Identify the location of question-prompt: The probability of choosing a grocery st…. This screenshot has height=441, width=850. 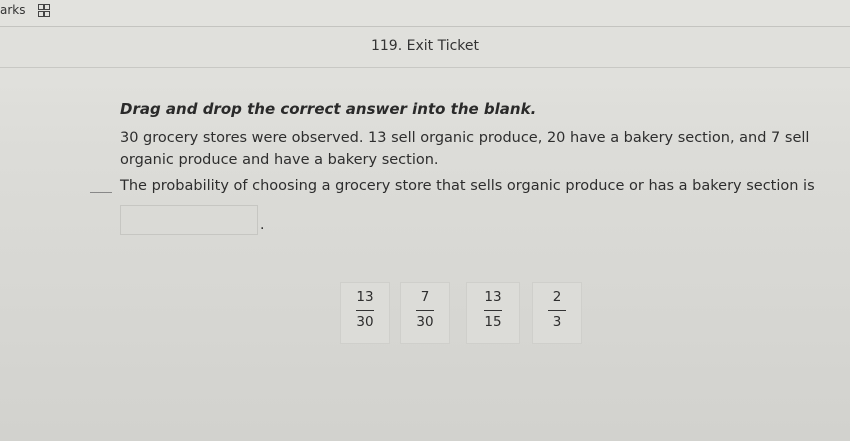
(467, 186).